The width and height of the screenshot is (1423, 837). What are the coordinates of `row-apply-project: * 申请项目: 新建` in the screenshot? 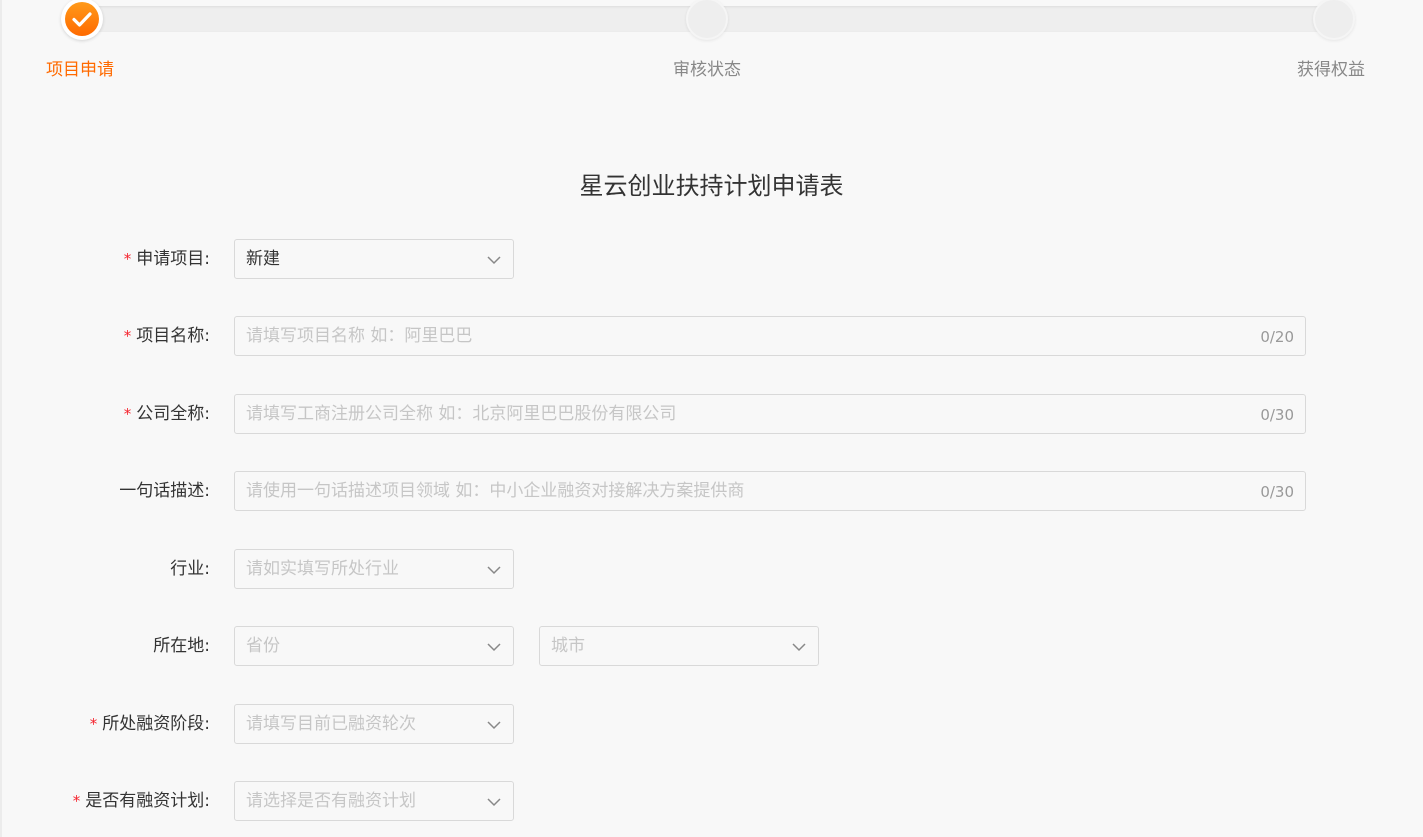 It's located at (711, 259).